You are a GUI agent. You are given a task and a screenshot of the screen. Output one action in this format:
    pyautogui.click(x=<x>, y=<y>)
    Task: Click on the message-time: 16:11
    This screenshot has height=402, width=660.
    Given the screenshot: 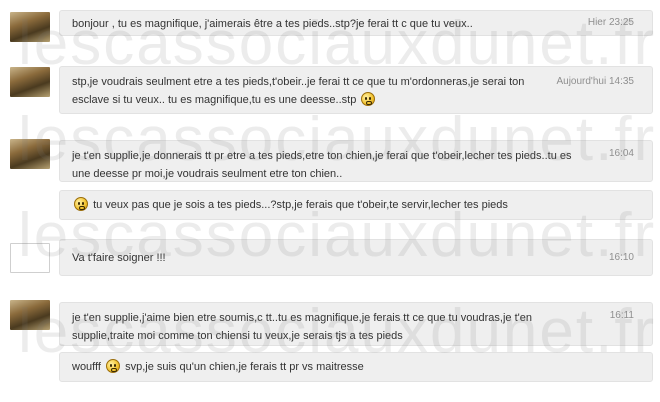 What is the action you would take?
    pyautogui.click(x=621, y=315)
    